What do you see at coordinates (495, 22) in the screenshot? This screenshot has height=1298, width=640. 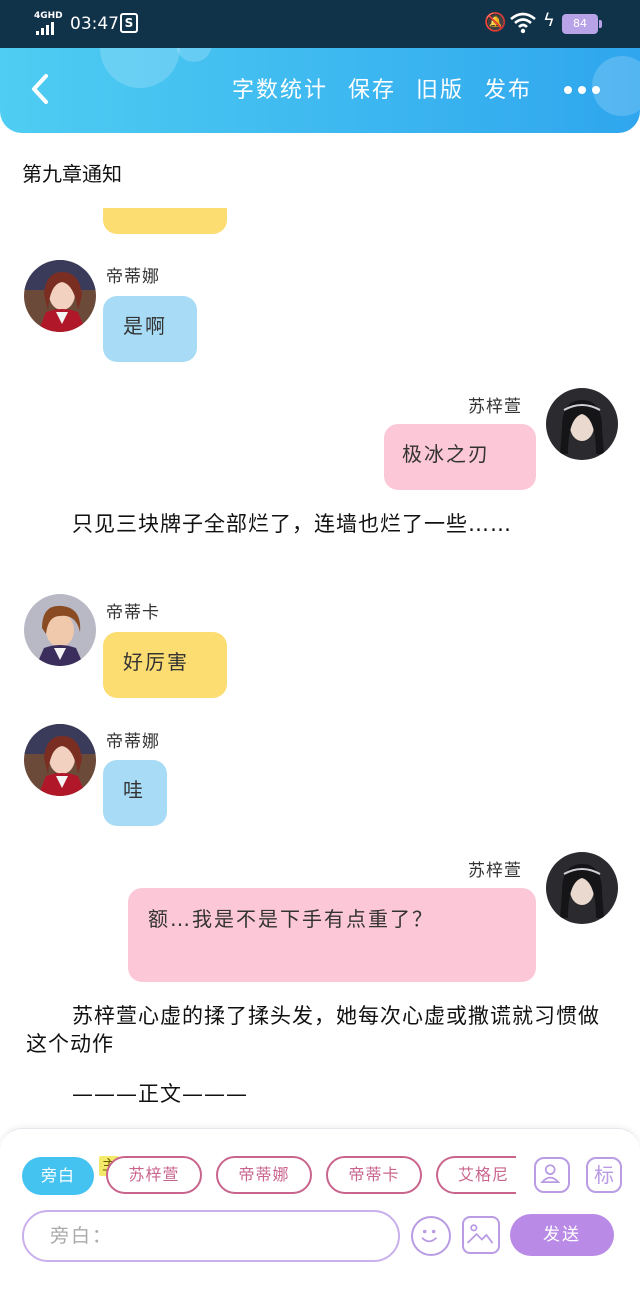 I see `mute-bell-icon: 🔕` at bounding box center [495, 22].